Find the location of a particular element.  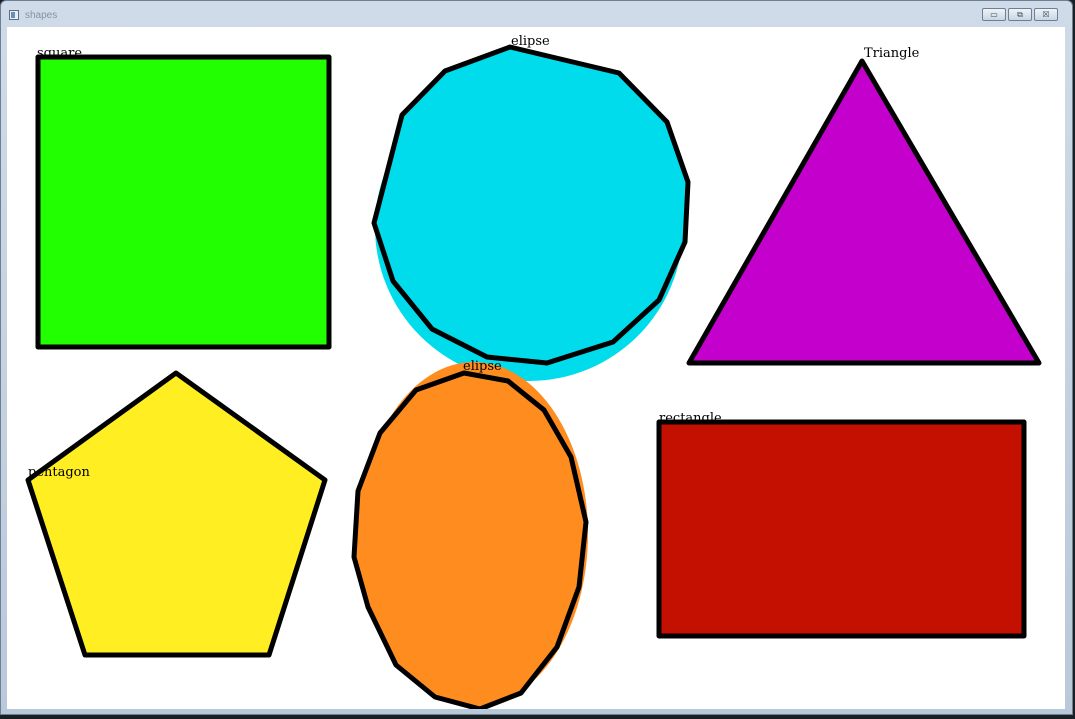

maximize-button: ⧉ is located at coordinates (1020, 14).